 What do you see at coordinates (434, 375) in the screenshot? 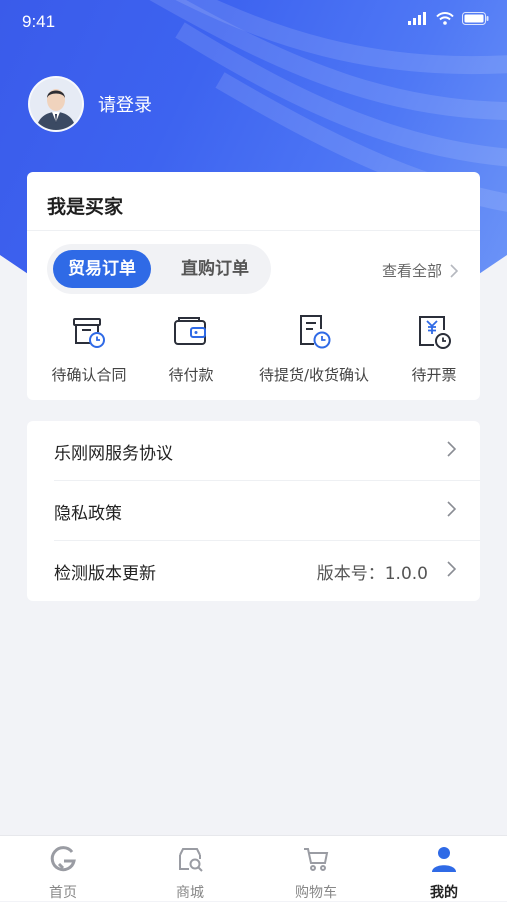
I see `status-label: 待开票` at bounding box center [434, 375].